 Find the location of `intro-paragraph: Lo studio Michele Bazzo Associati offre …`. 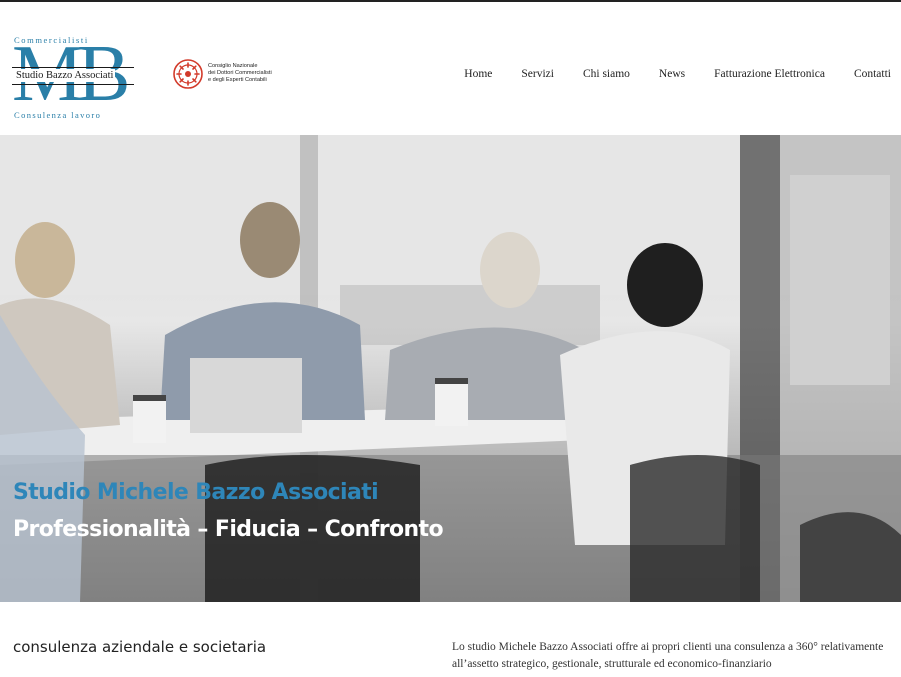

intro-paragraph: Lo studio Michele Bazzo Associati offre … is located at coordinates (668, 655).